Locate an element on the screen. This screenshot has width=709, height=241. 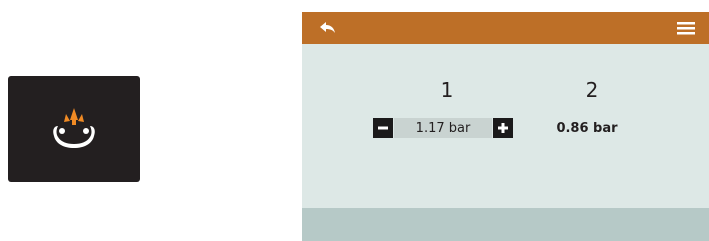
menu-button is located at coordinates (686, 28).